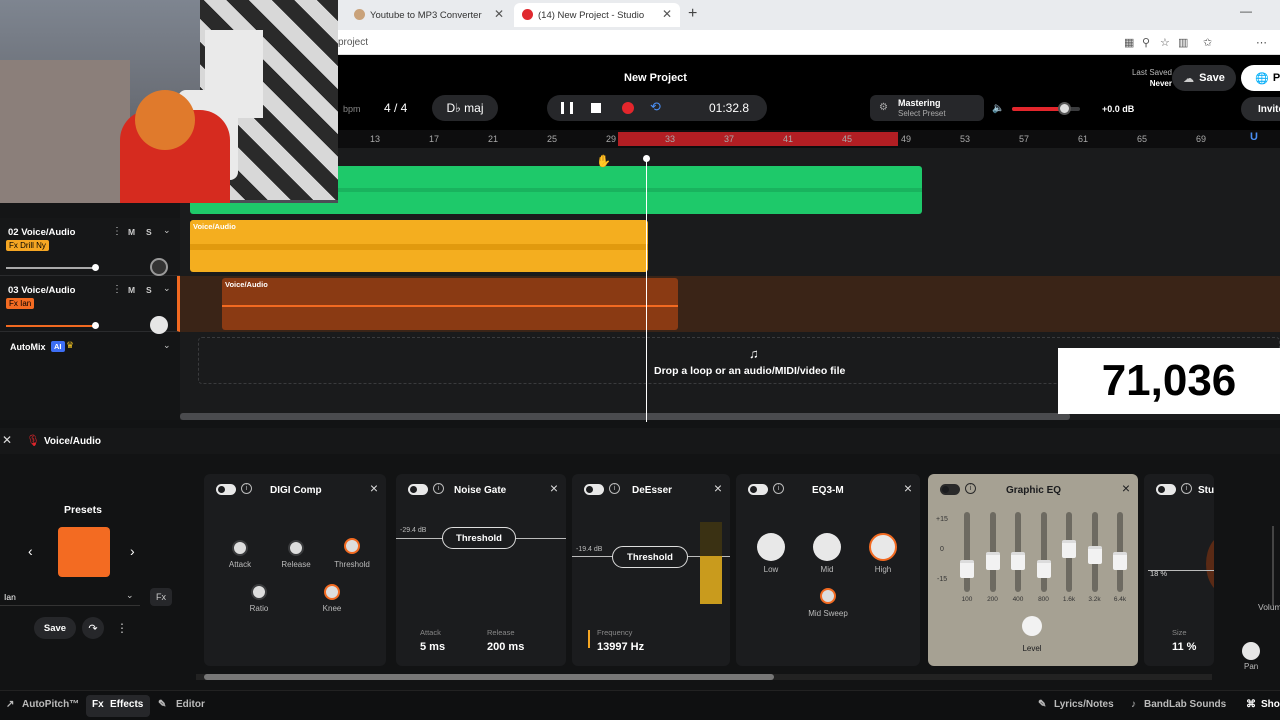  What do you see at coordinates (7, 440) in the screenshot?
I see `close-icon: ✕` at bounding box center [7, 440].